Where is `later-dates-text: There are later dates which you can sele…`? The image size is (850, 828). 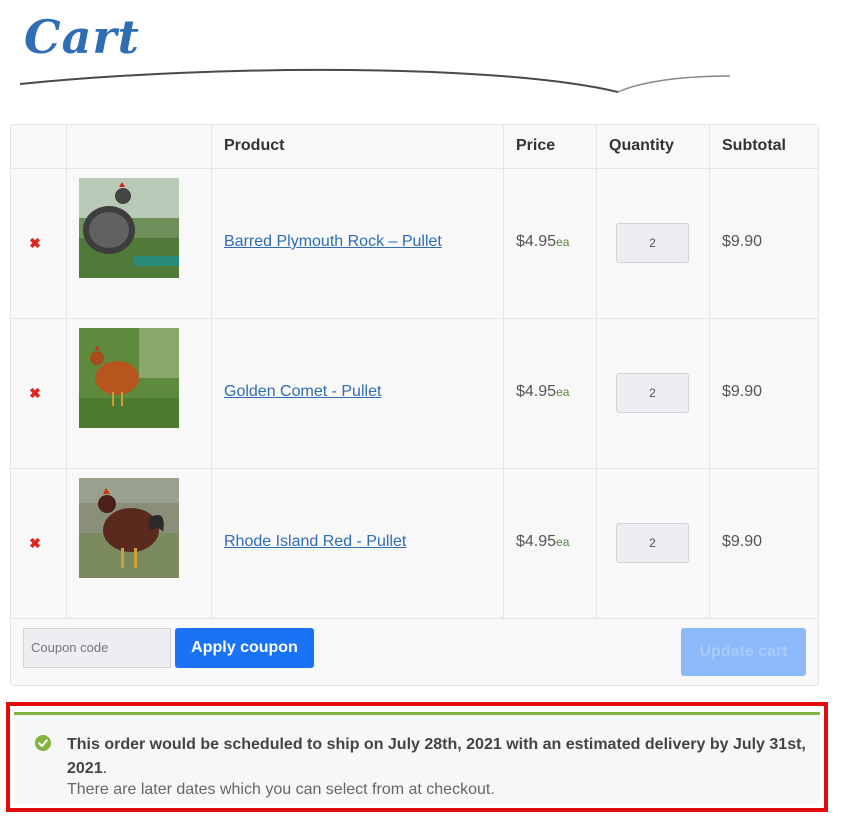 later-dates-text: There are later dates which you can sele… is located at coordinates (281, 789).